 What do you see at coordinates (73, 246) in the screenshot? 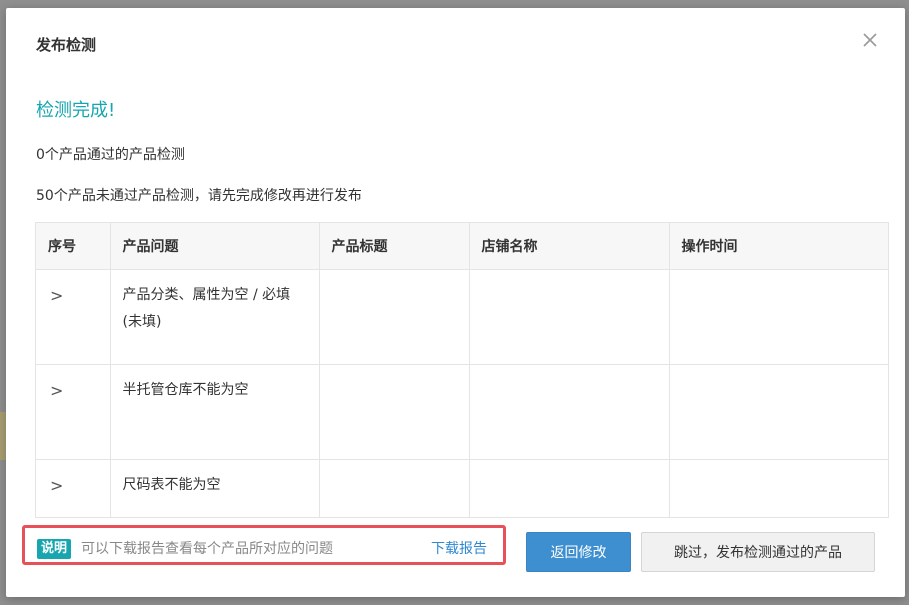
I see `column-header-index: 序号` at bounding box center [73, 246].